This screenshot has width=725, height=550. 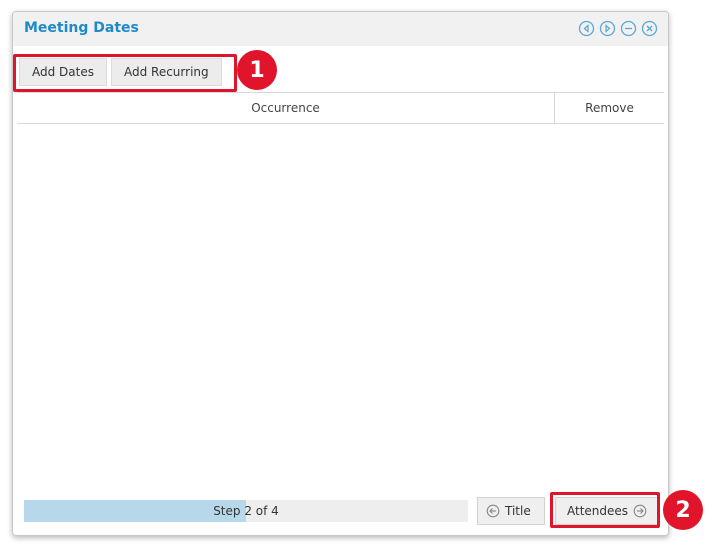 What do you see at coordinates (493, 511) in the screenshot?
I see `arrow-left-icon` at bounding box center [493, 511].